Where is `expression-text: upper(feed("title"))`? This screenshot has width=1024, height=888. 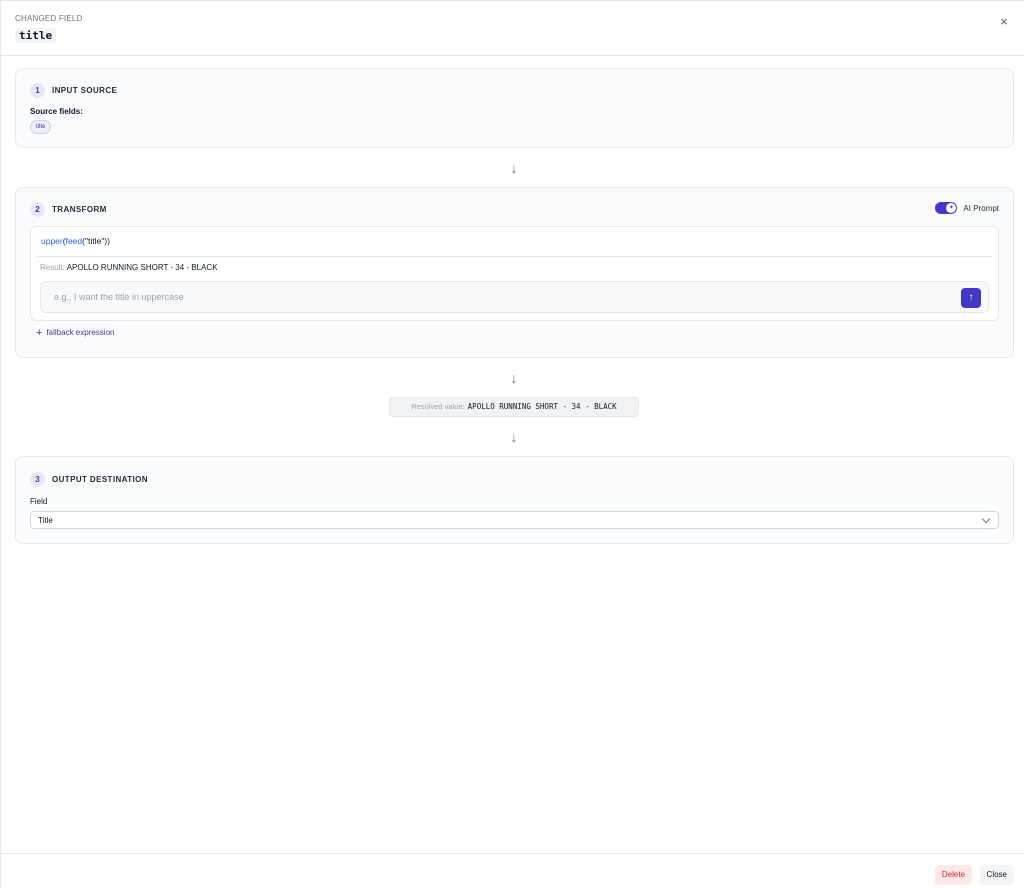 expression-text: upper(feed("title")) is located at coordinates (75, 241).